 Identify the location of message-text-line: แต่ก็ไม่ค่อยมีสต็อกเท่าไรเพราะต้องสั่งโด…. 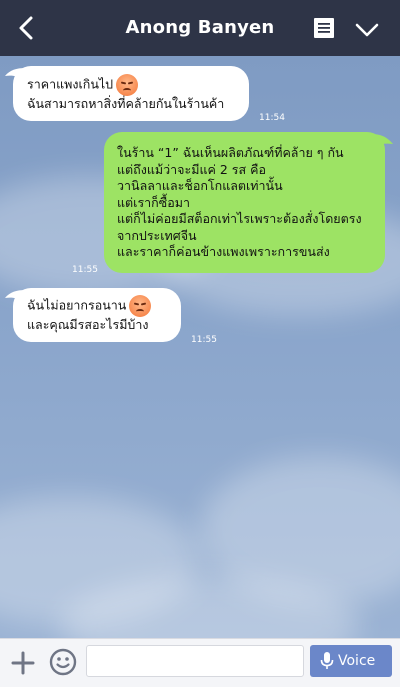
(239, 218).